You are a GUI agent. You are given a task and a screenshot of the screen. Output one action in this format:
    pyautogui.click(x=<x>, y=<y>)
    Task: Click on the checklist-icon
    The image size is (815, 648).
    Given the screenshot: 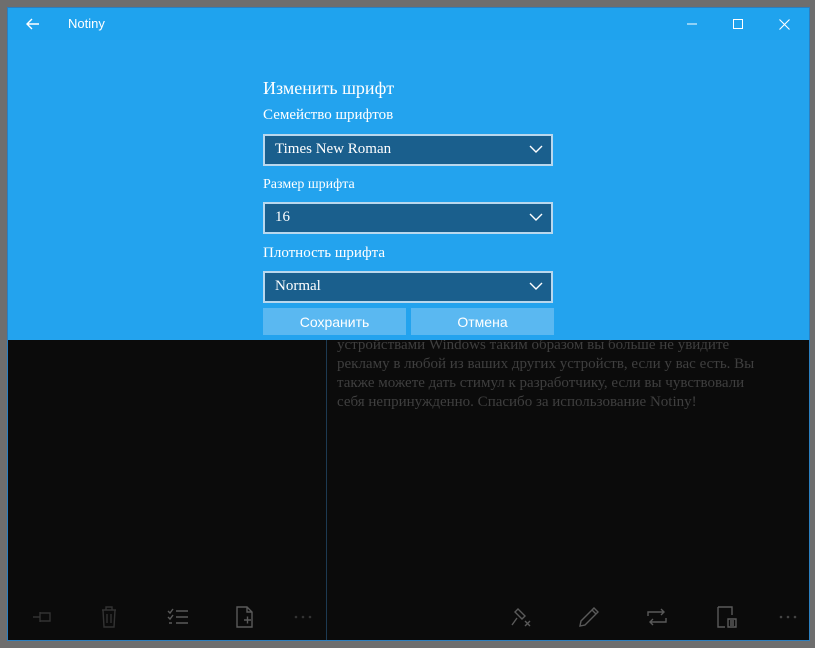 What is the action you would take?
    pyautogui.click(x=177, y=616)
    